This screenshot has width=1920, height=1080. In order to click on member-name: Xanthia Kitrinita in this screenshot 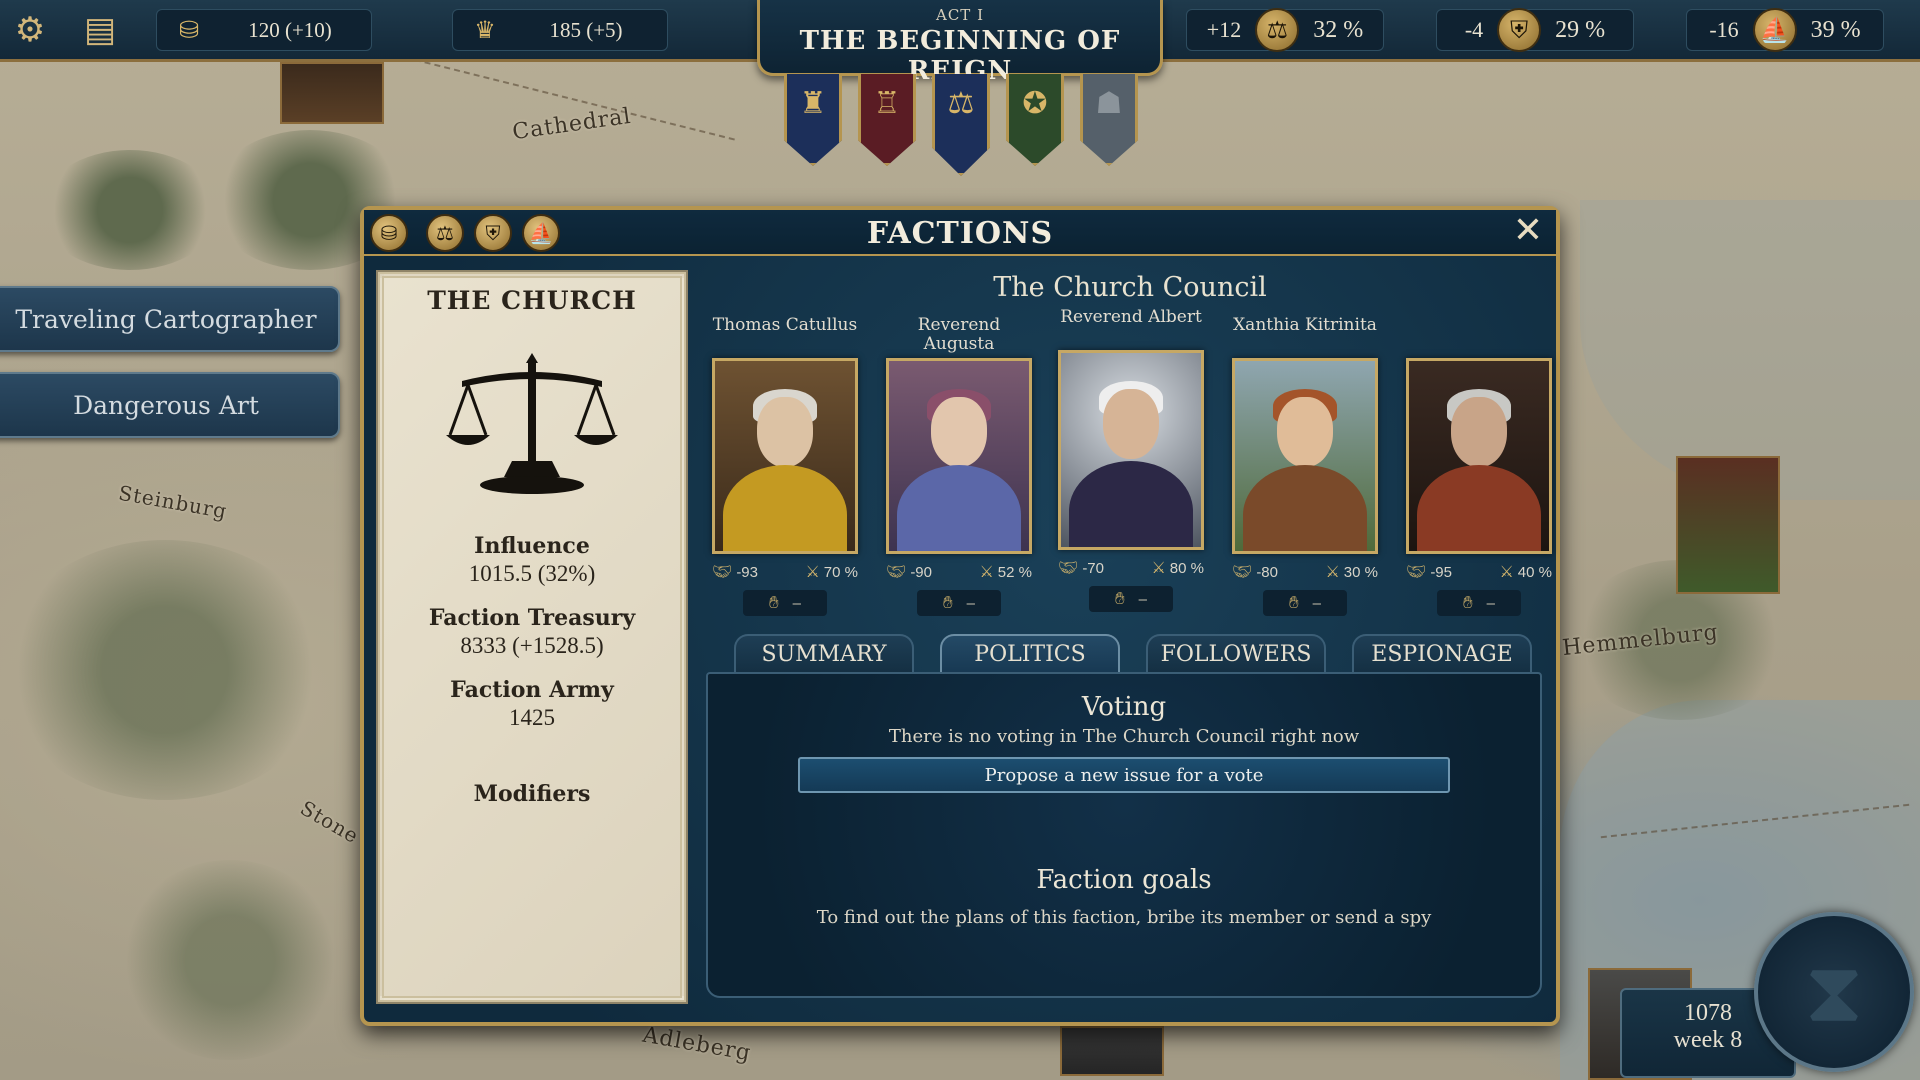, I will do `click(1305, 325)`.